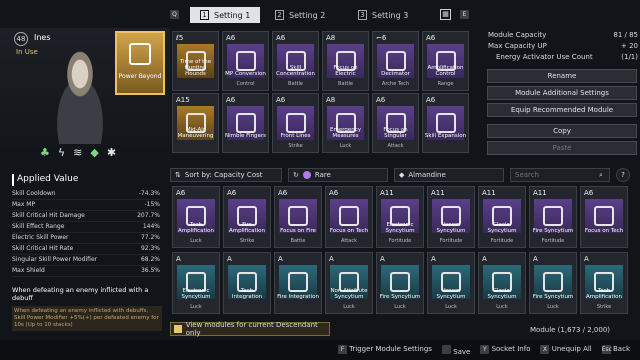 The height and width of the screenshot is (360, 640). I want to click on inventory-module-card: A6 Tech Amplification Luck, so click(196, 217).